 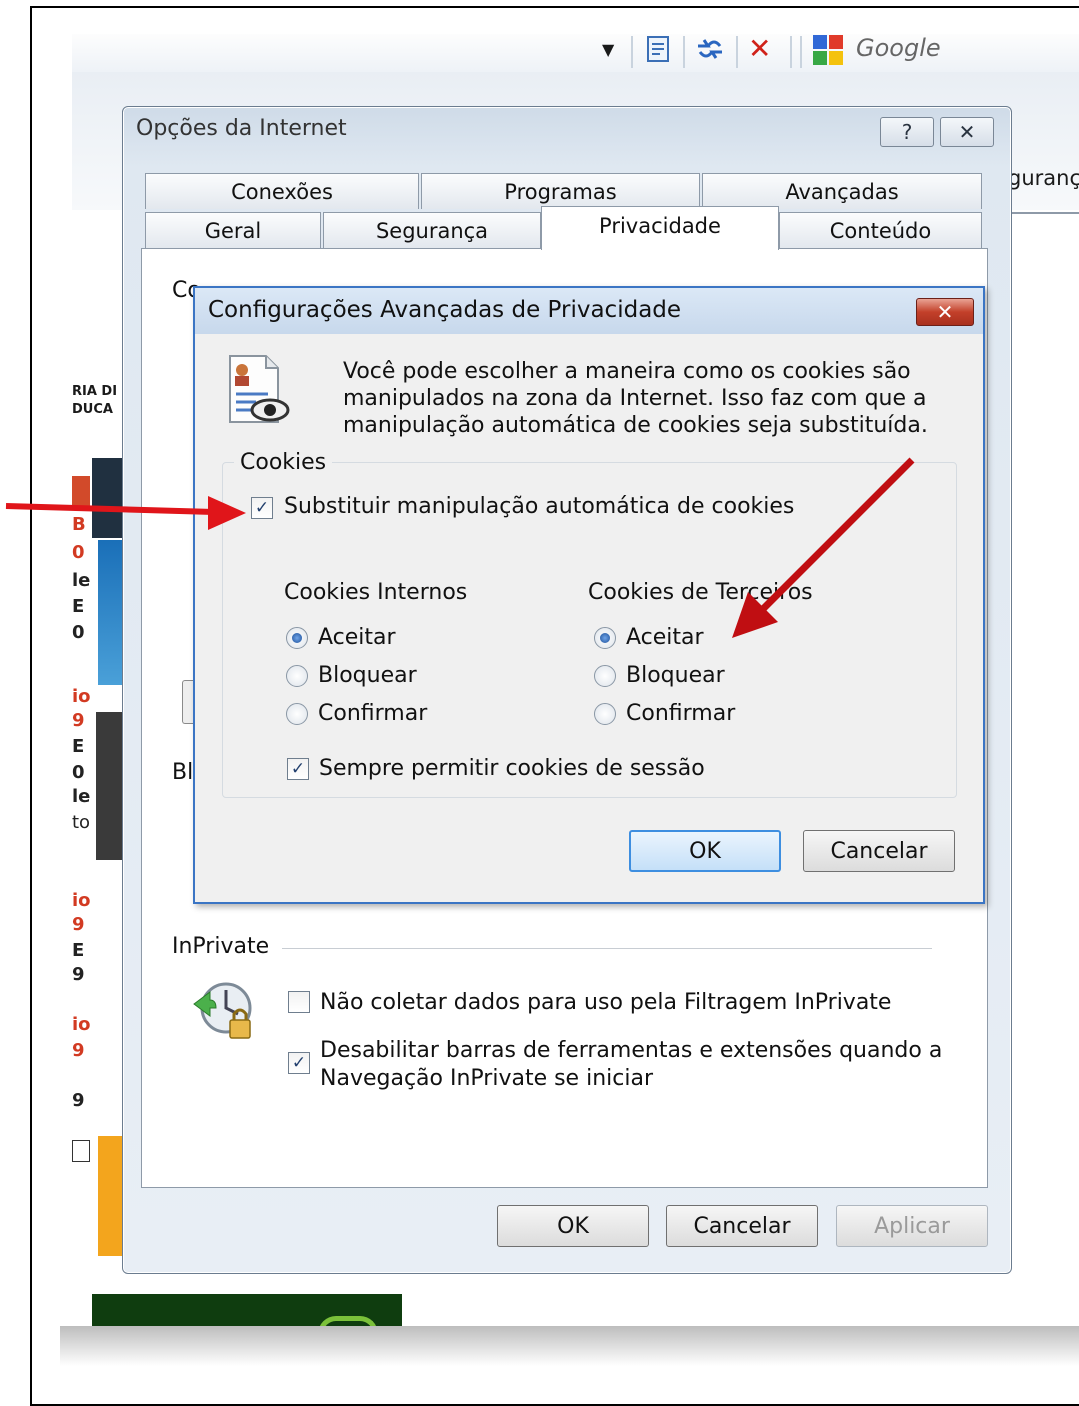 I want to click on annotation-arrows, so click(x=460, y=547).